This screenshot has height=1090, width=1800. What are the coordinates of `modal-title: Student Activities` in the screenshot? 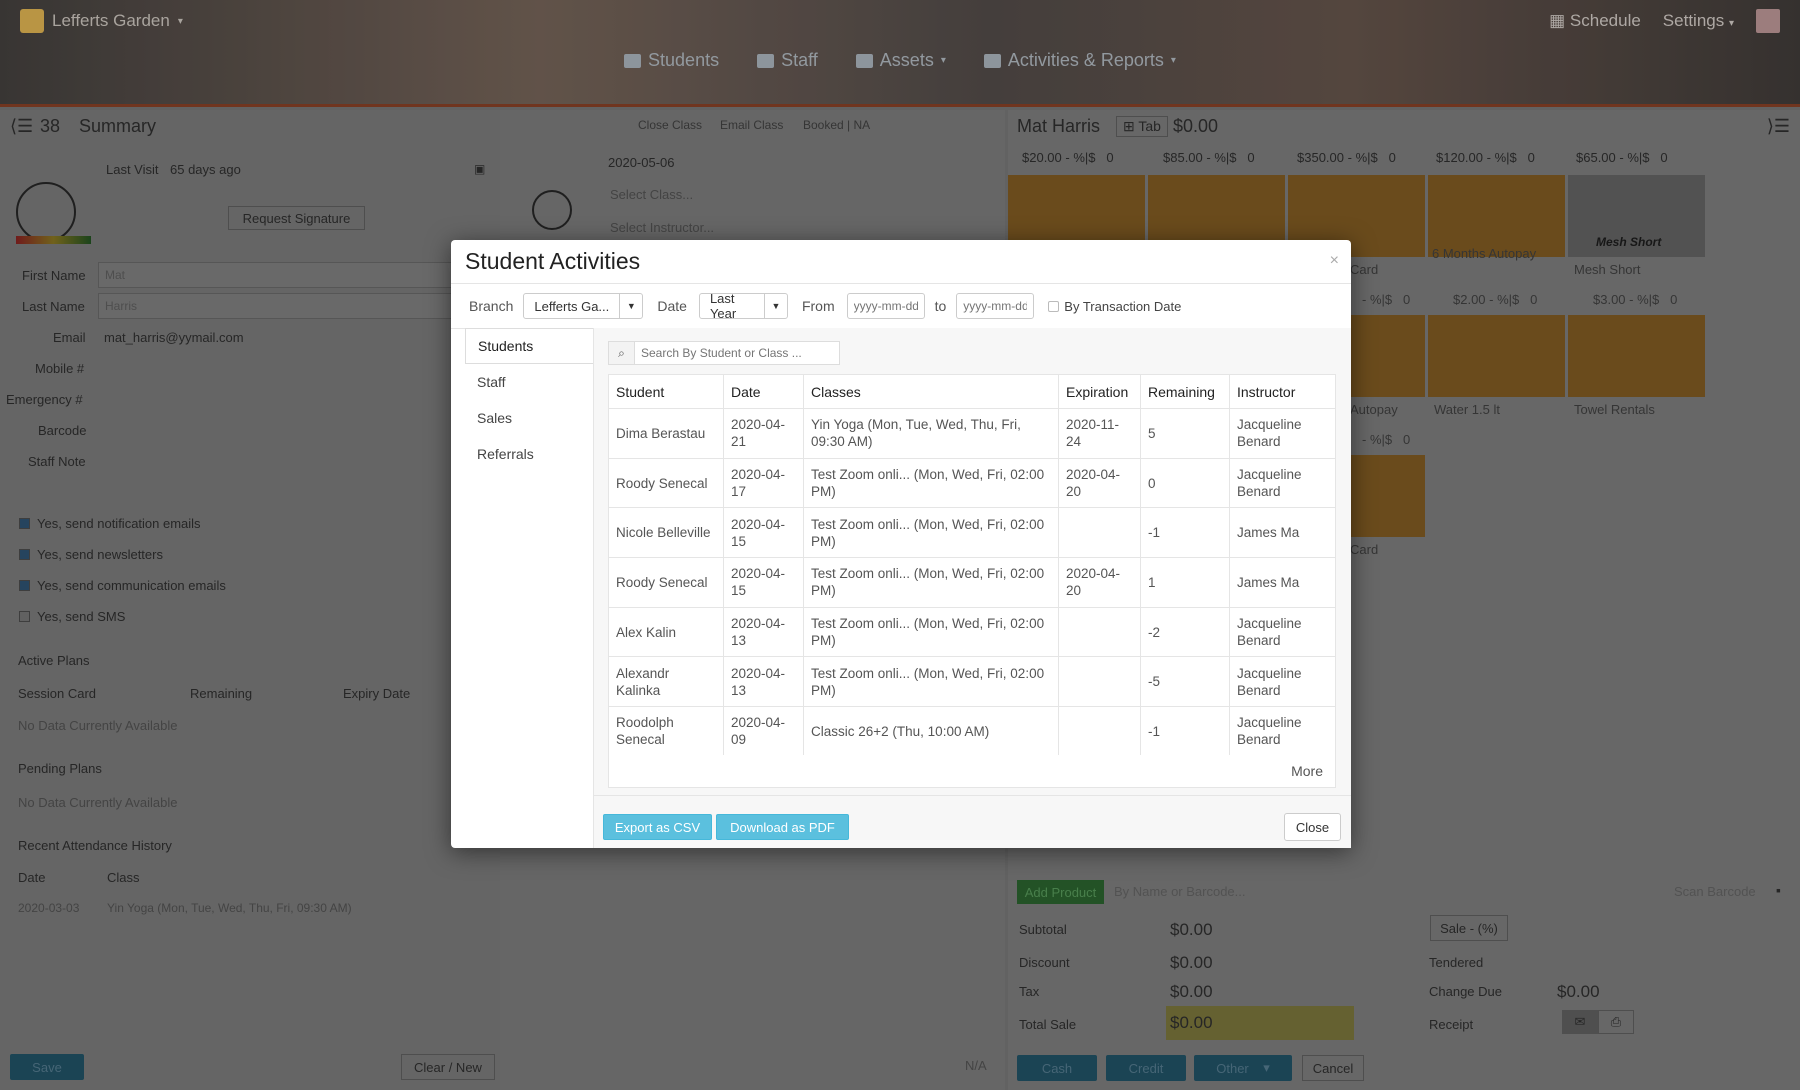 It's located at (553, 261).